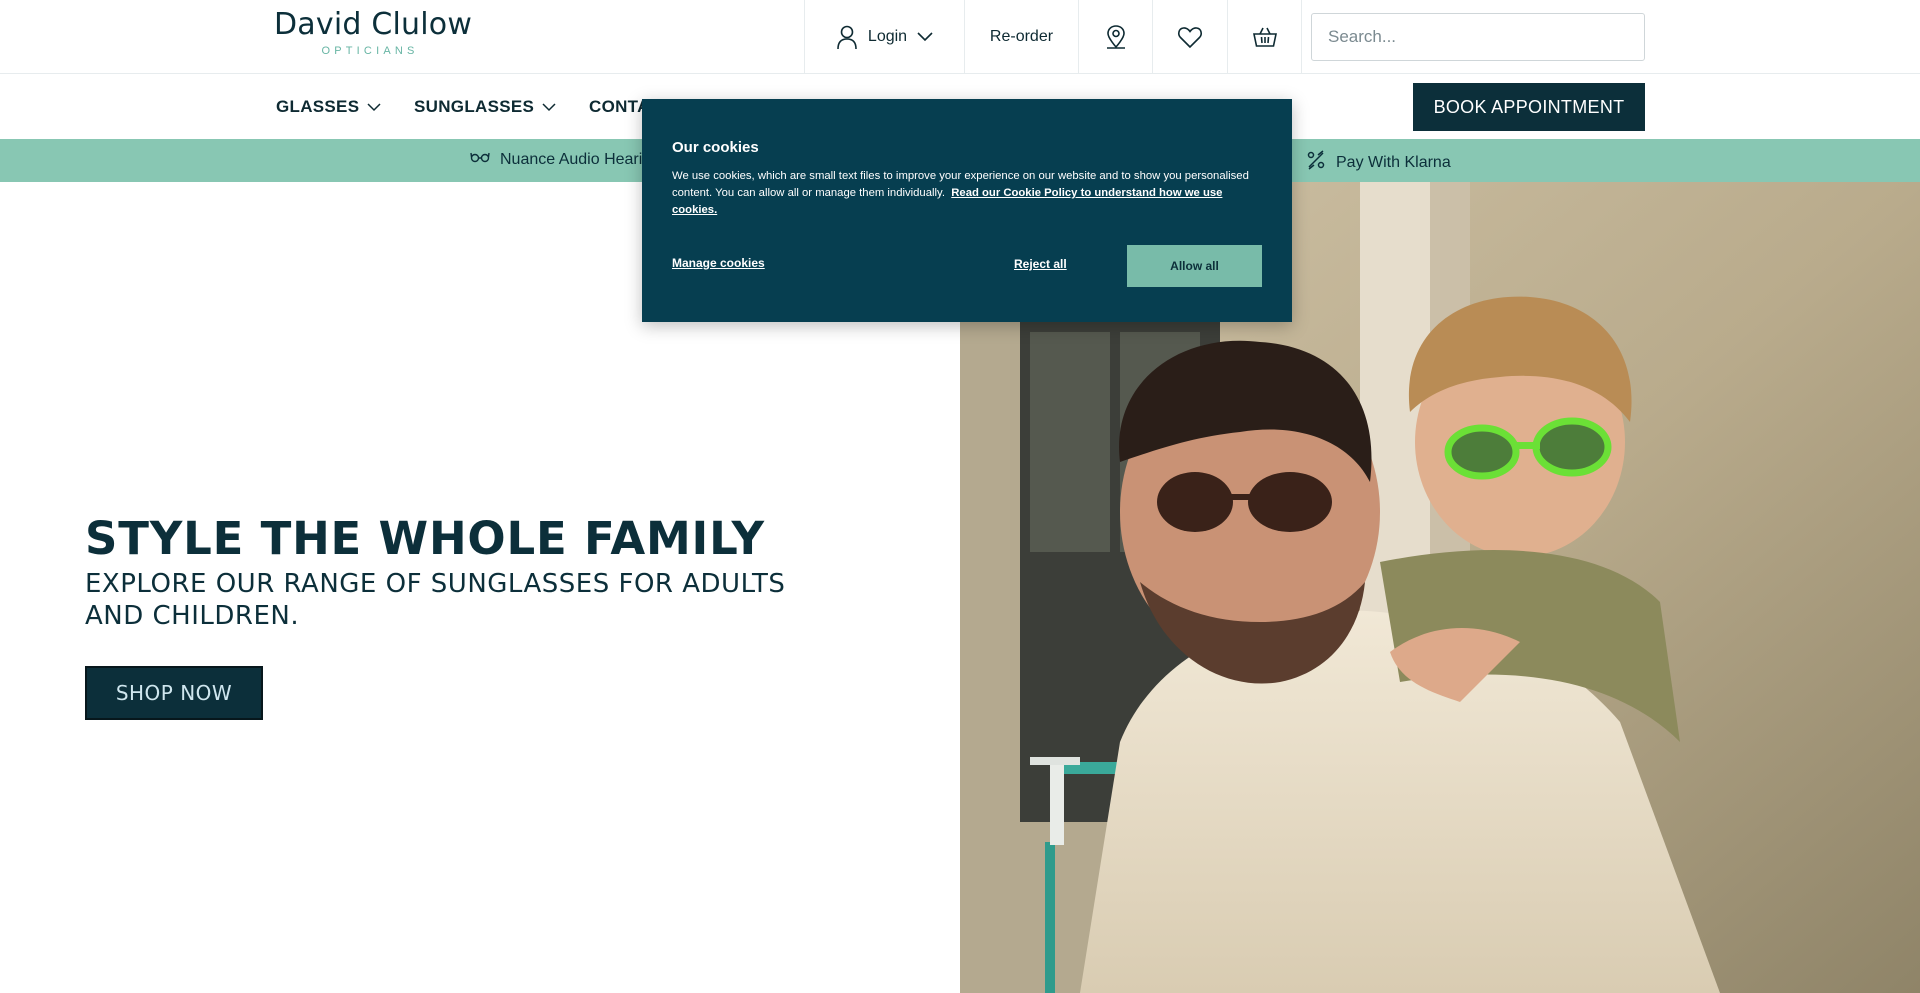 The height and width of the screenshot is (993, 1920). What do you see at coordinates (718, 263) in the screenshot?
I see `manage-cookies-button: Manage cookies` at bounding box center [718, 263].